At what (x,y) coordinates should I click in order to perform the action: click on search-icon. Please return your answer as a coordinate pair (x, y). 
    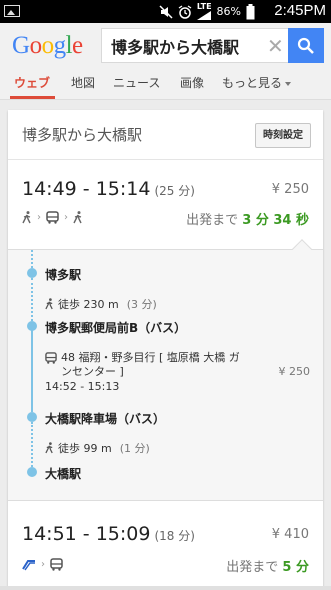
    Looking at the image, I should click on (305, 45).